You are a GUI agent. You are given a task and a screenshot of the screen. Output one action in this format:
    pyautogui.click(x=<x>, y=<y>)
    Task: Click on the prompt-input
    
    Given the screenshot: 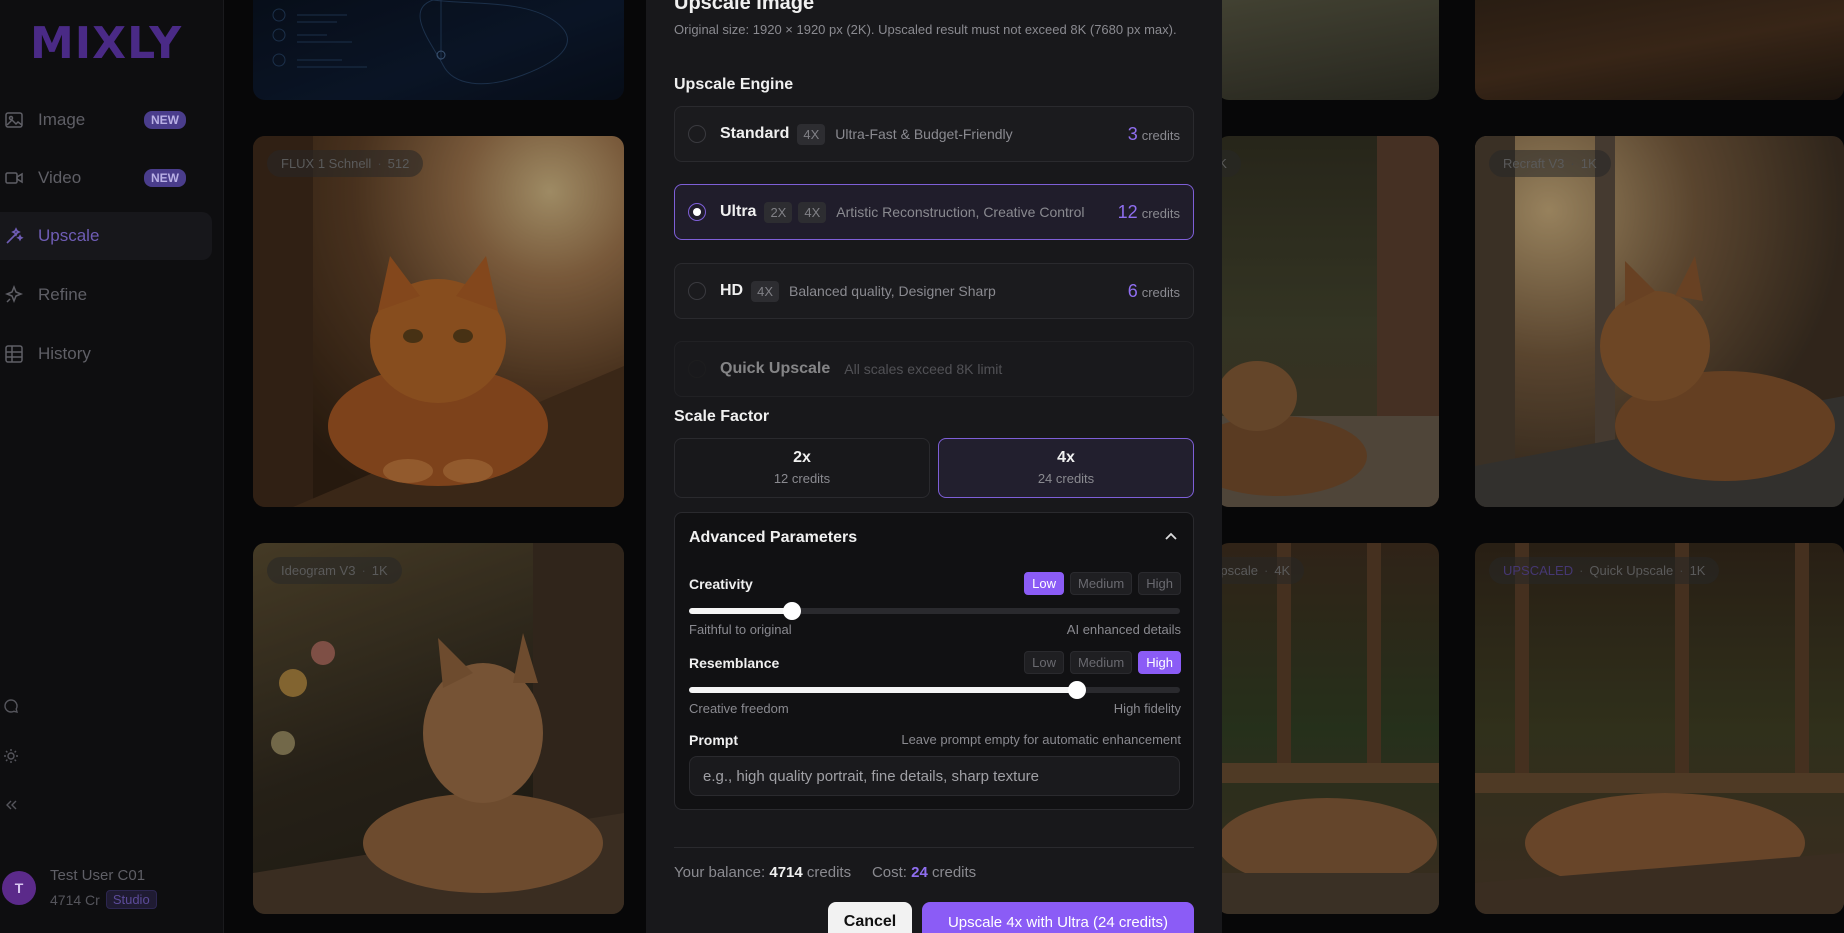 What is the action you would take?
    pyautogui.click(x=934, y=776)
    